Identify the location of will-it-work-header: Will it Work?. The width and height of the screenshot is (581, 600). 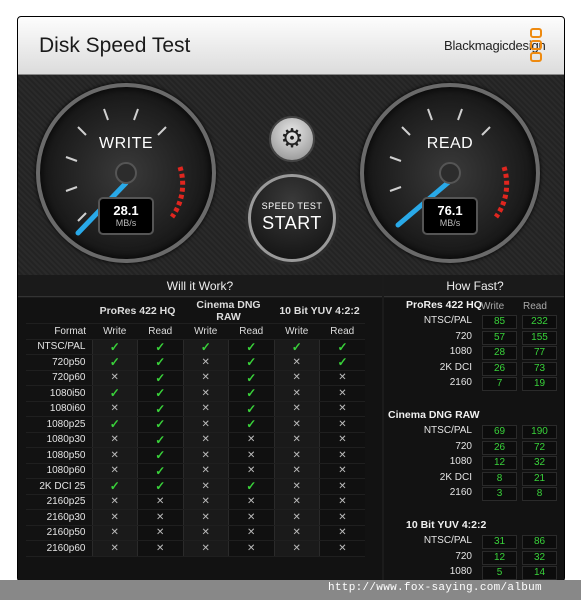
(200, 286).